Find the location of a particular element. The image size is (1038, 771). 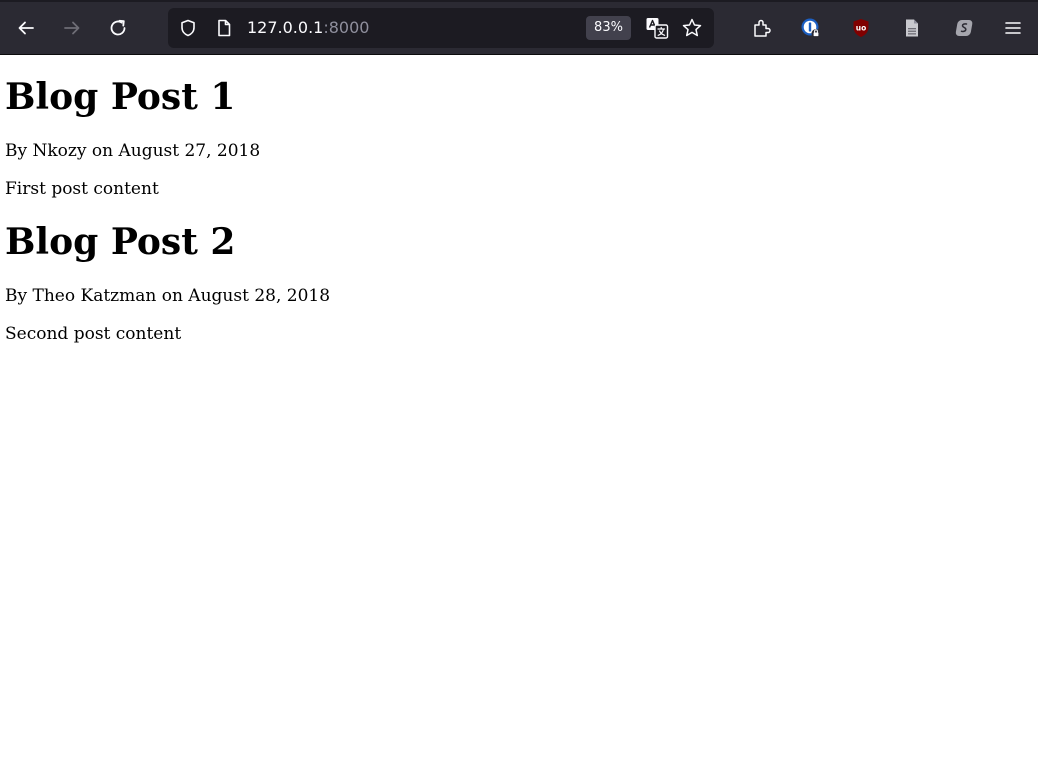

tracking-protection-button is located at coordinates (188, 28).